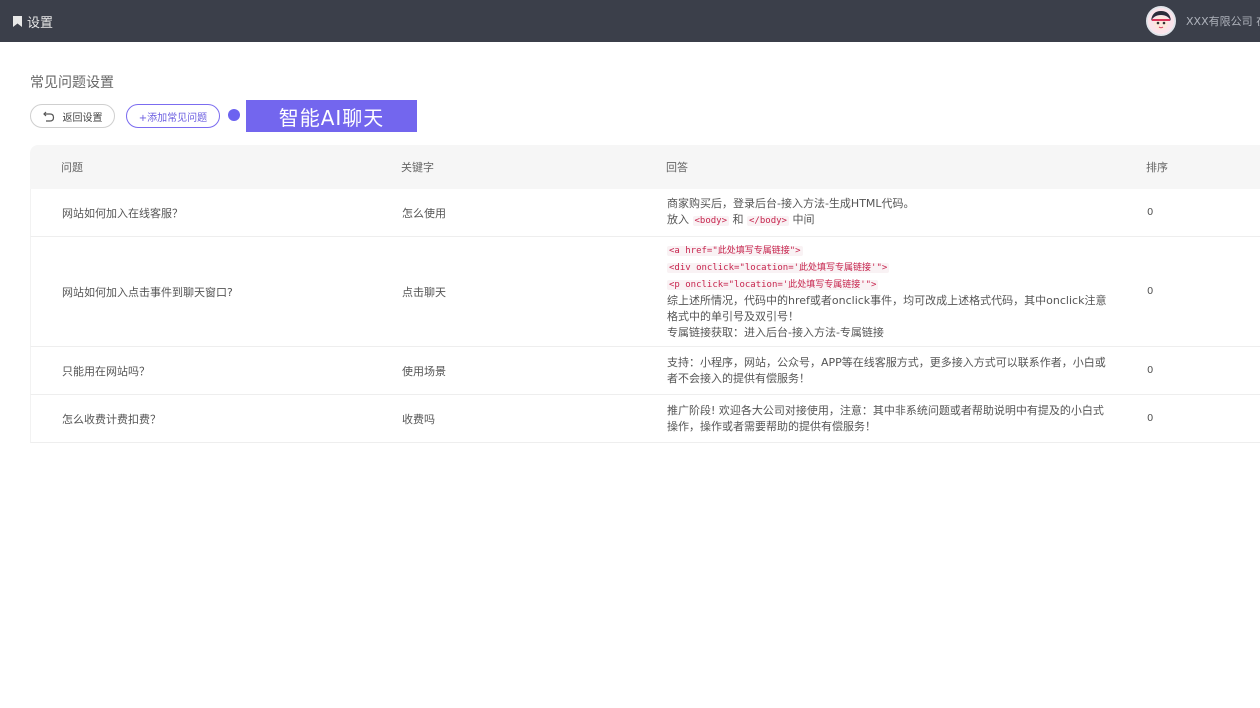  Describe the element at coordinates (735, 251) in the screenshot. I see `code-snippet: <a href="此处填写专属链接">` at that location.